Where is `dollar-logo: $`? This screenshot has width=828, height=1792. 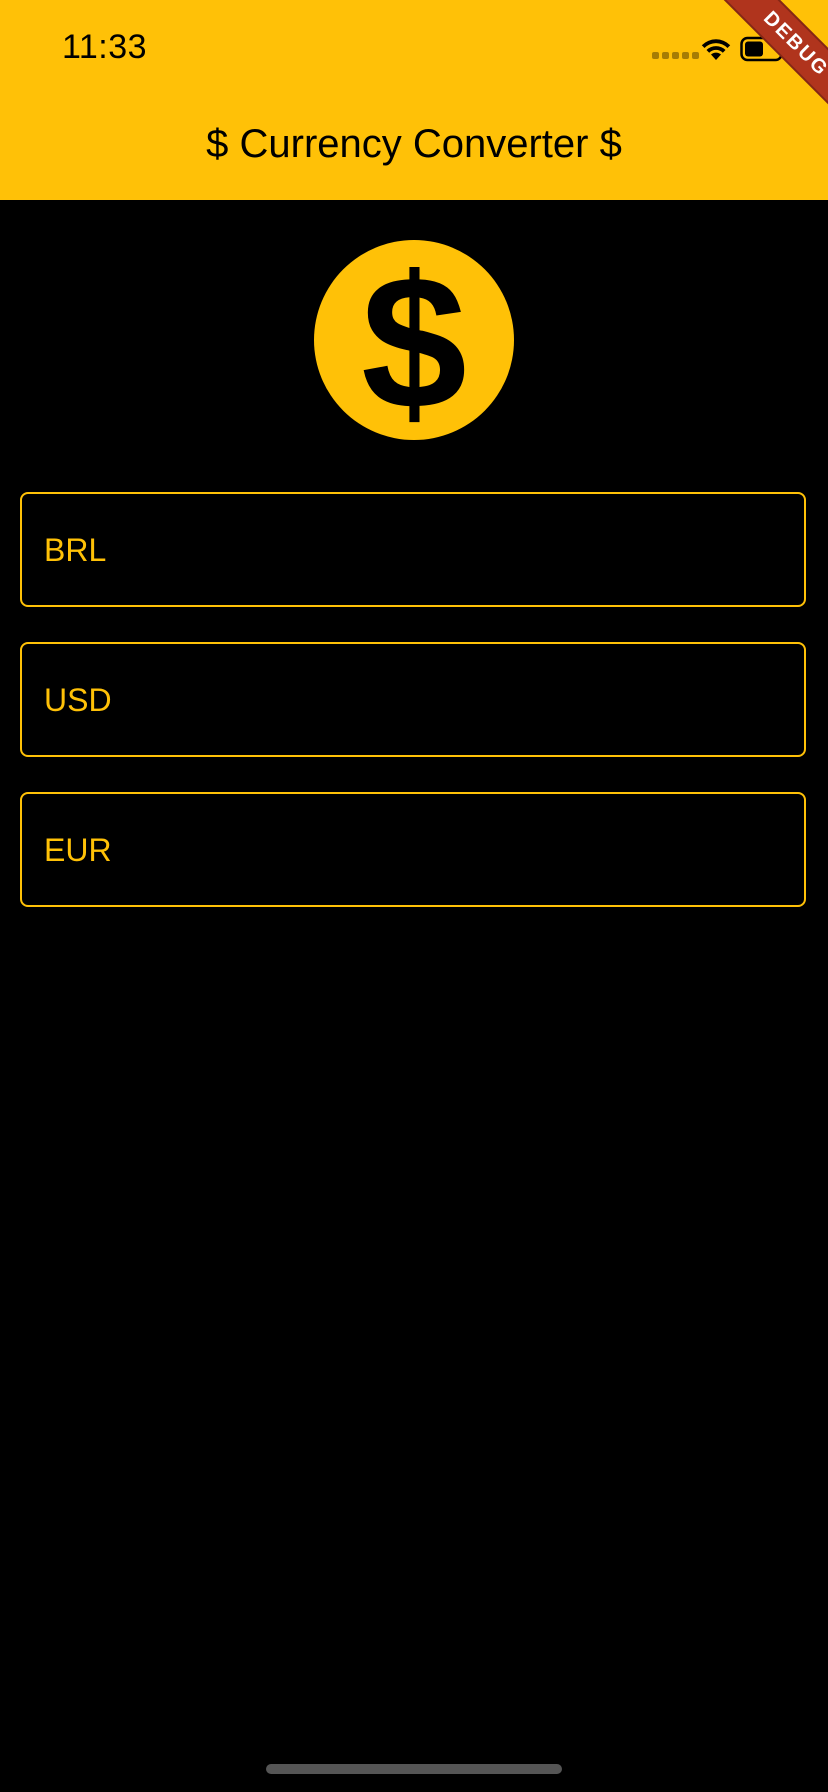
dollar-logo: $ is located at coordinates (414, 340).